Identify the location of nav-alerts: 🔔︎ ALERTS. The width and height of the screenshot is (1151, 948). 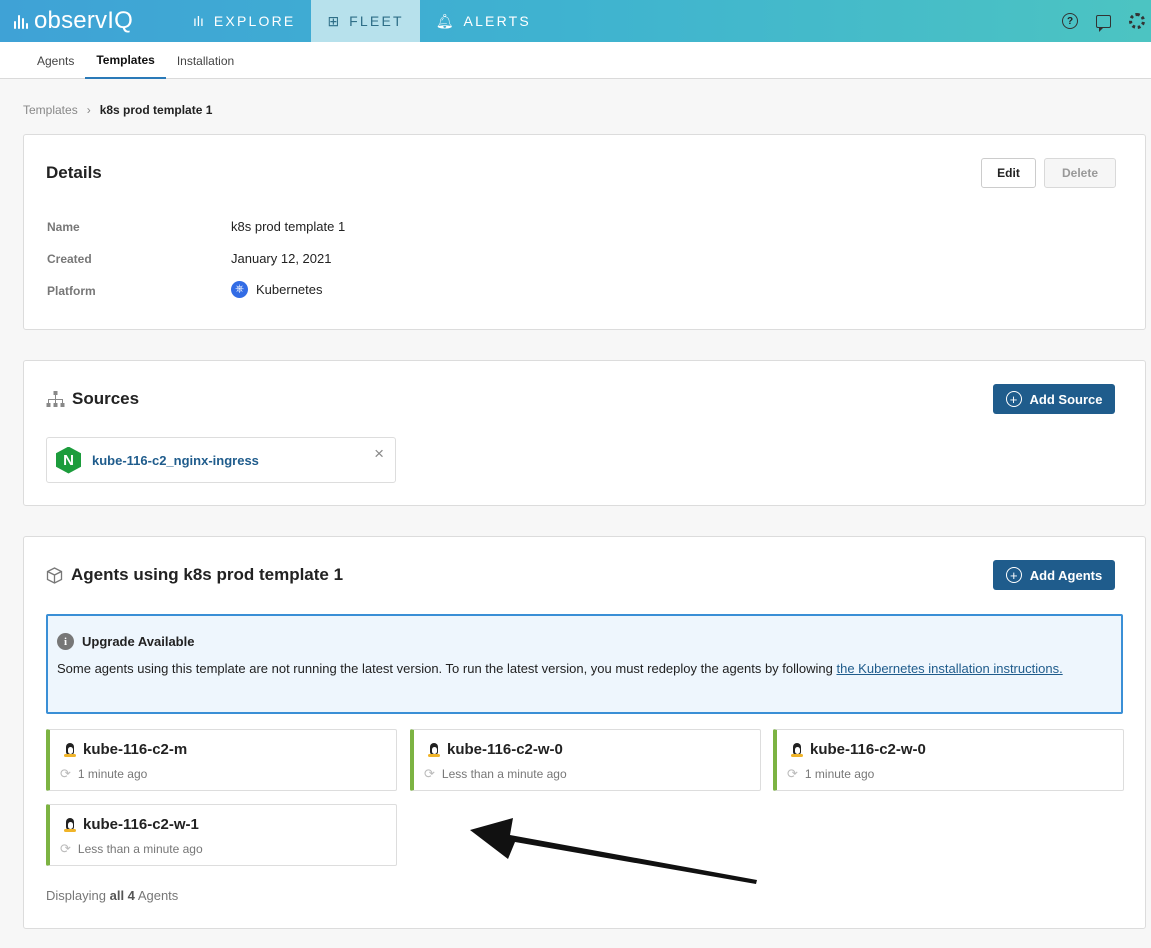
(483, 21).